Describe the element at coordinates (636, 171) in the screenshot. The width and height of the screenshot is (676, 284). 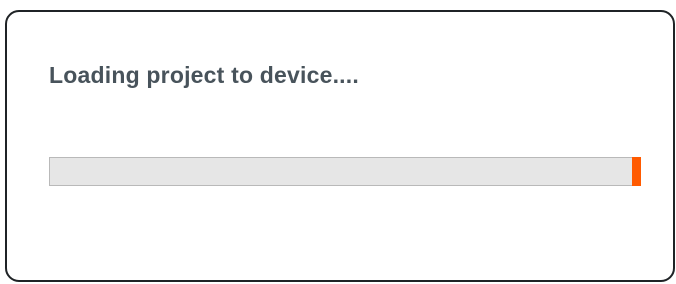
I see `progress-indicator` at that location.